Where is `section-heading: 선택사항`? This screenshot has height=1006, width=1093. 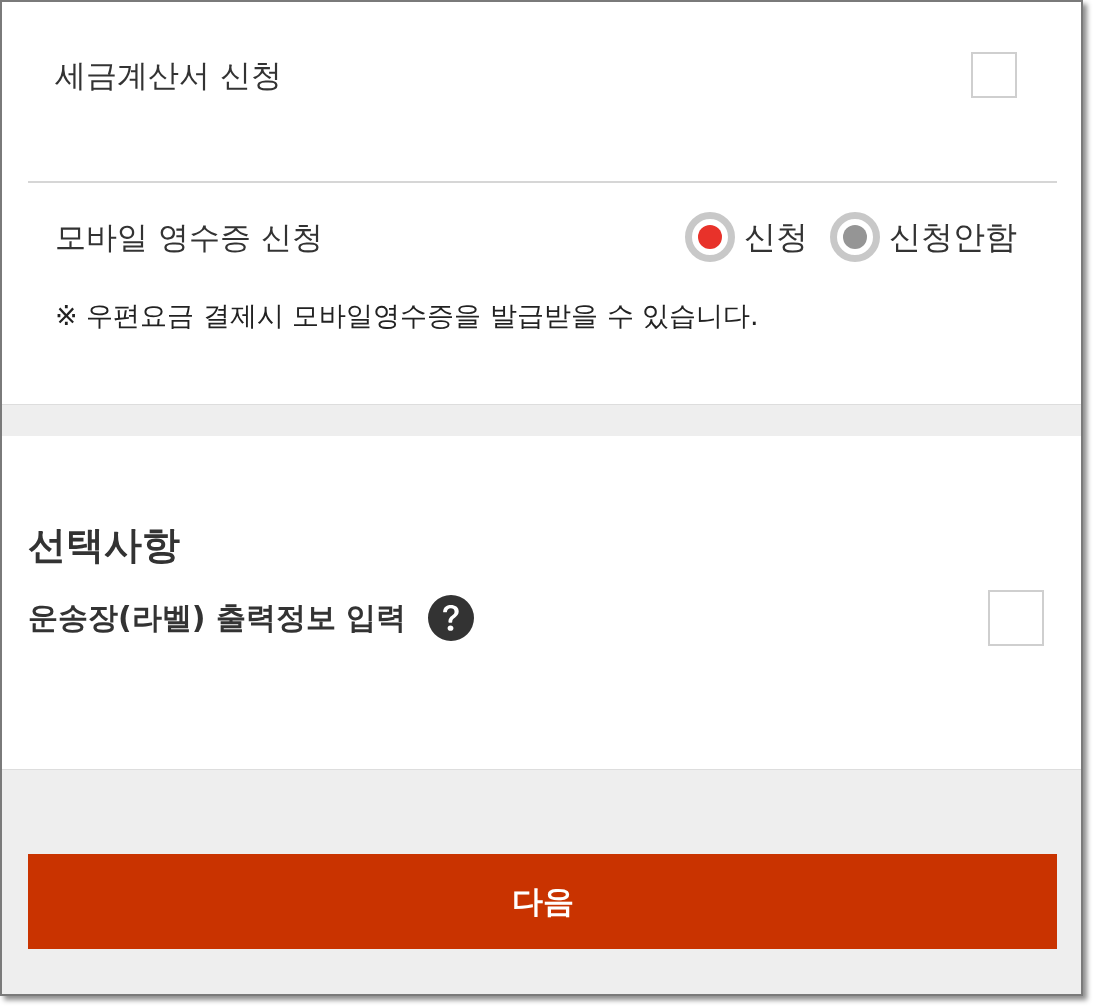
section-heading: 선택사항 is located at coordinates (104, 545).